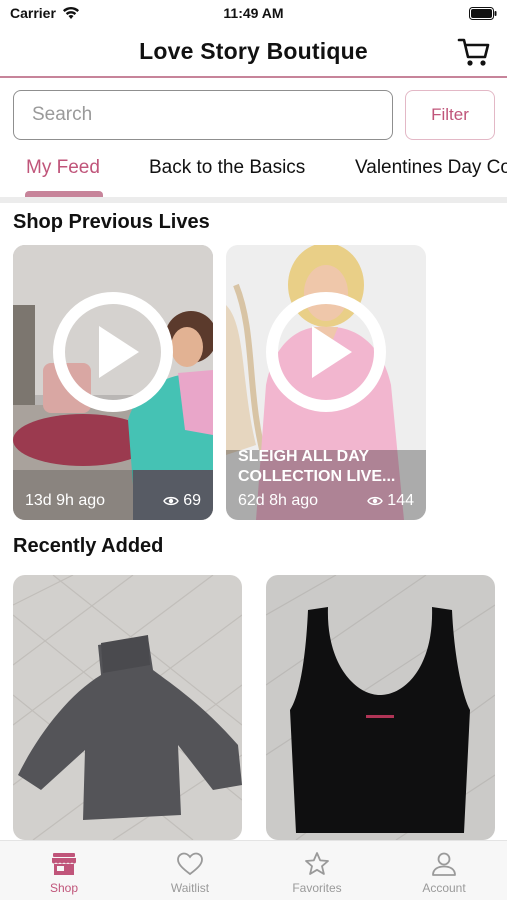 The width and height of the screenshot is (507, 900). I want to click on live-view-count: 144, so click(390, 501).